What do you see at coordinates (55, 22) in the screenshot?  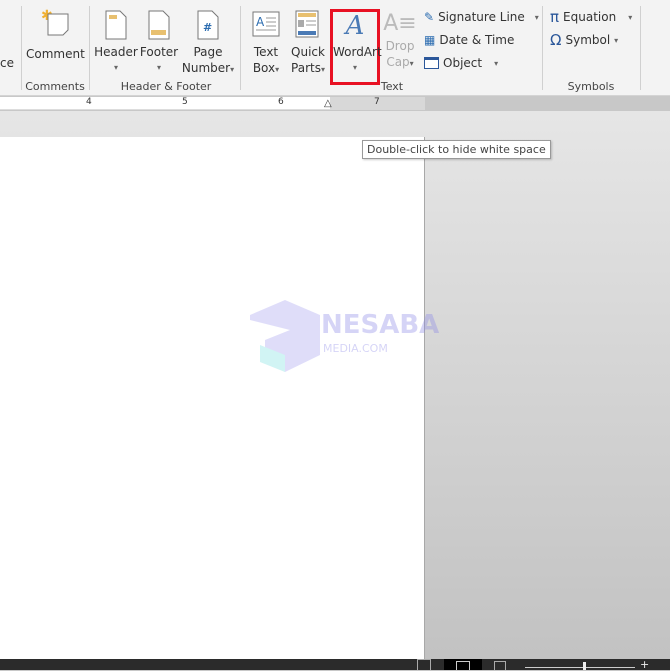 I see `comment-icon: ✱` at bounding box center [55, 22].